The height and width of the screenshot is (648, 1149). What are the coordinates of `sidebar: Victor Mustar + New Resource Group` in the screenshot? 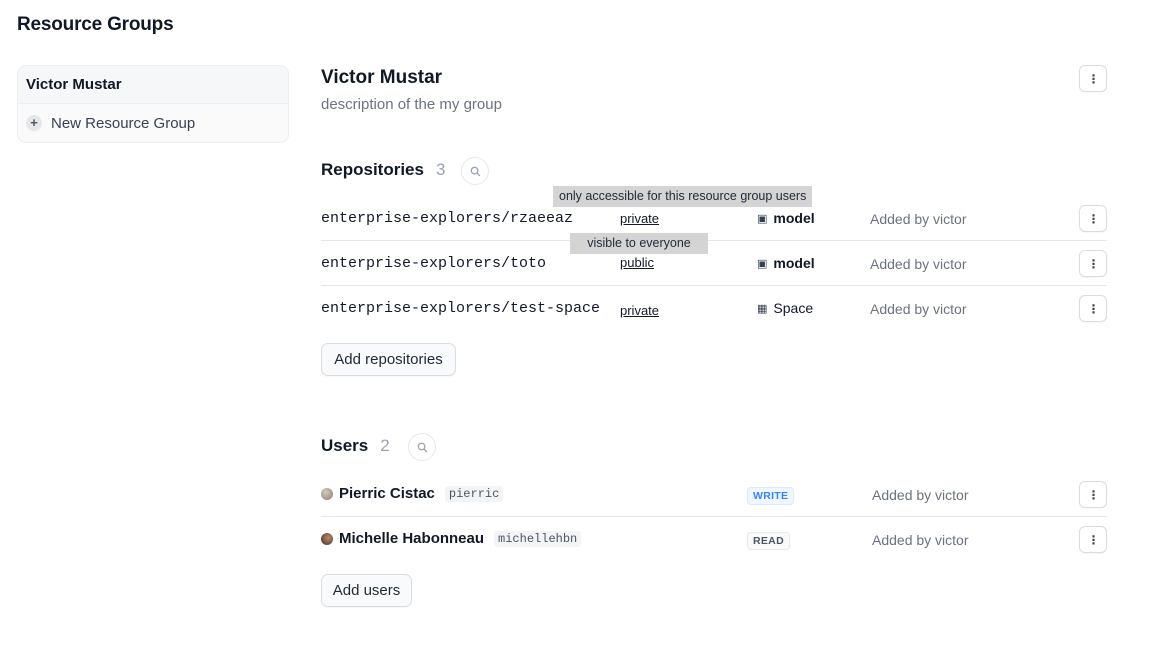 It's located at (153, 104).